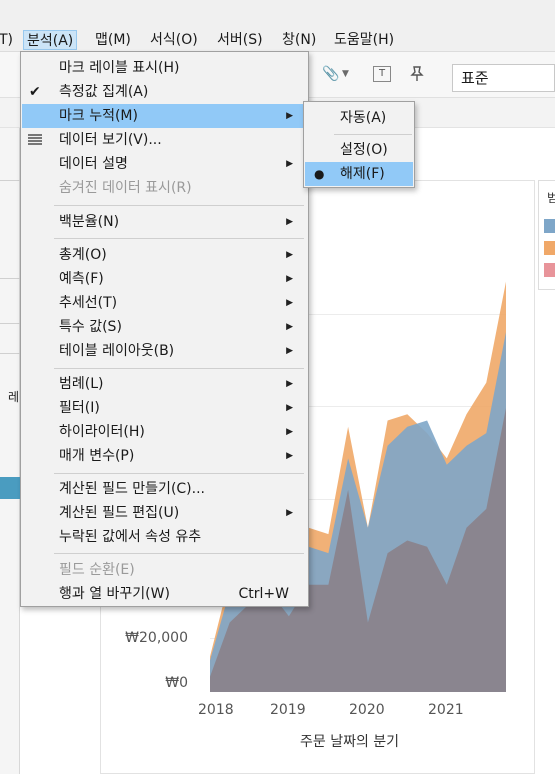  Describe the element at coordinates (156, 638) in the screenshot. I see `y-tick-label: ₩20,000` at that location.